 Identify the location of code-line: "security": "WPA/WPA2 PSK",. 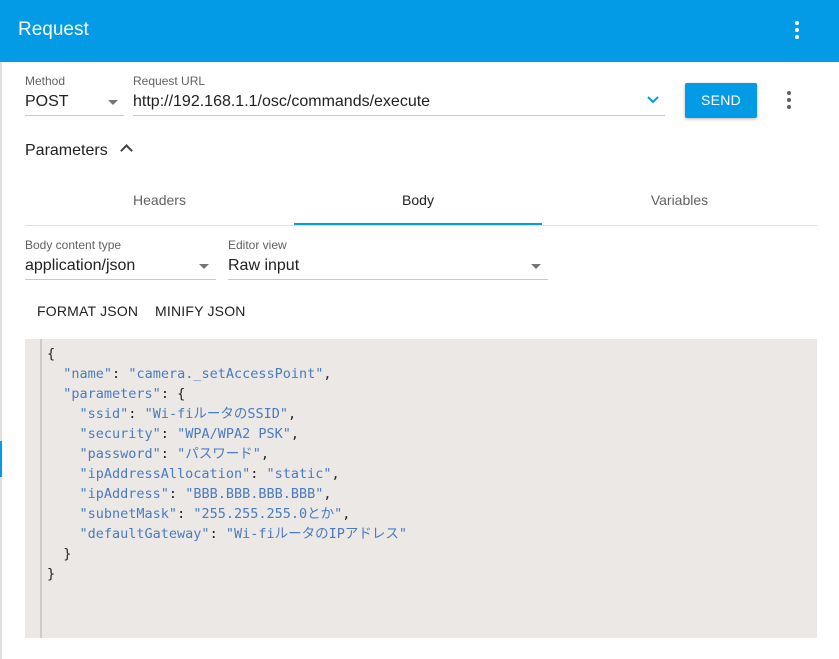
(227, 434).